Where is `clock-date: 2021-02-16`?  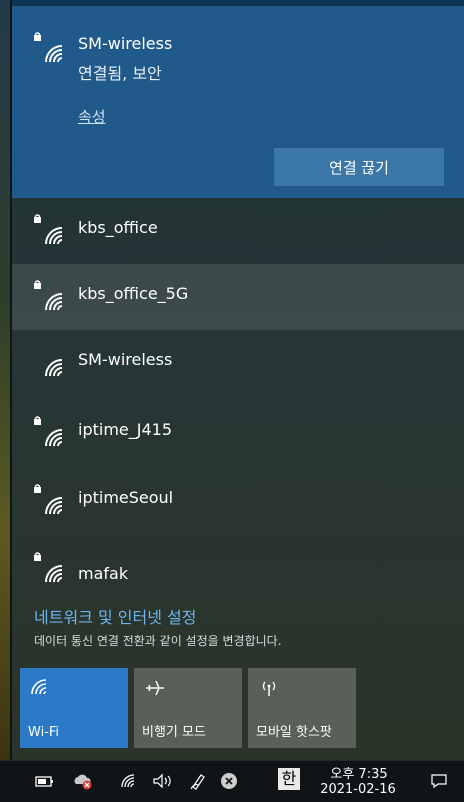
clock-date: 2021-02-16 is located at coordinates (358, 789).